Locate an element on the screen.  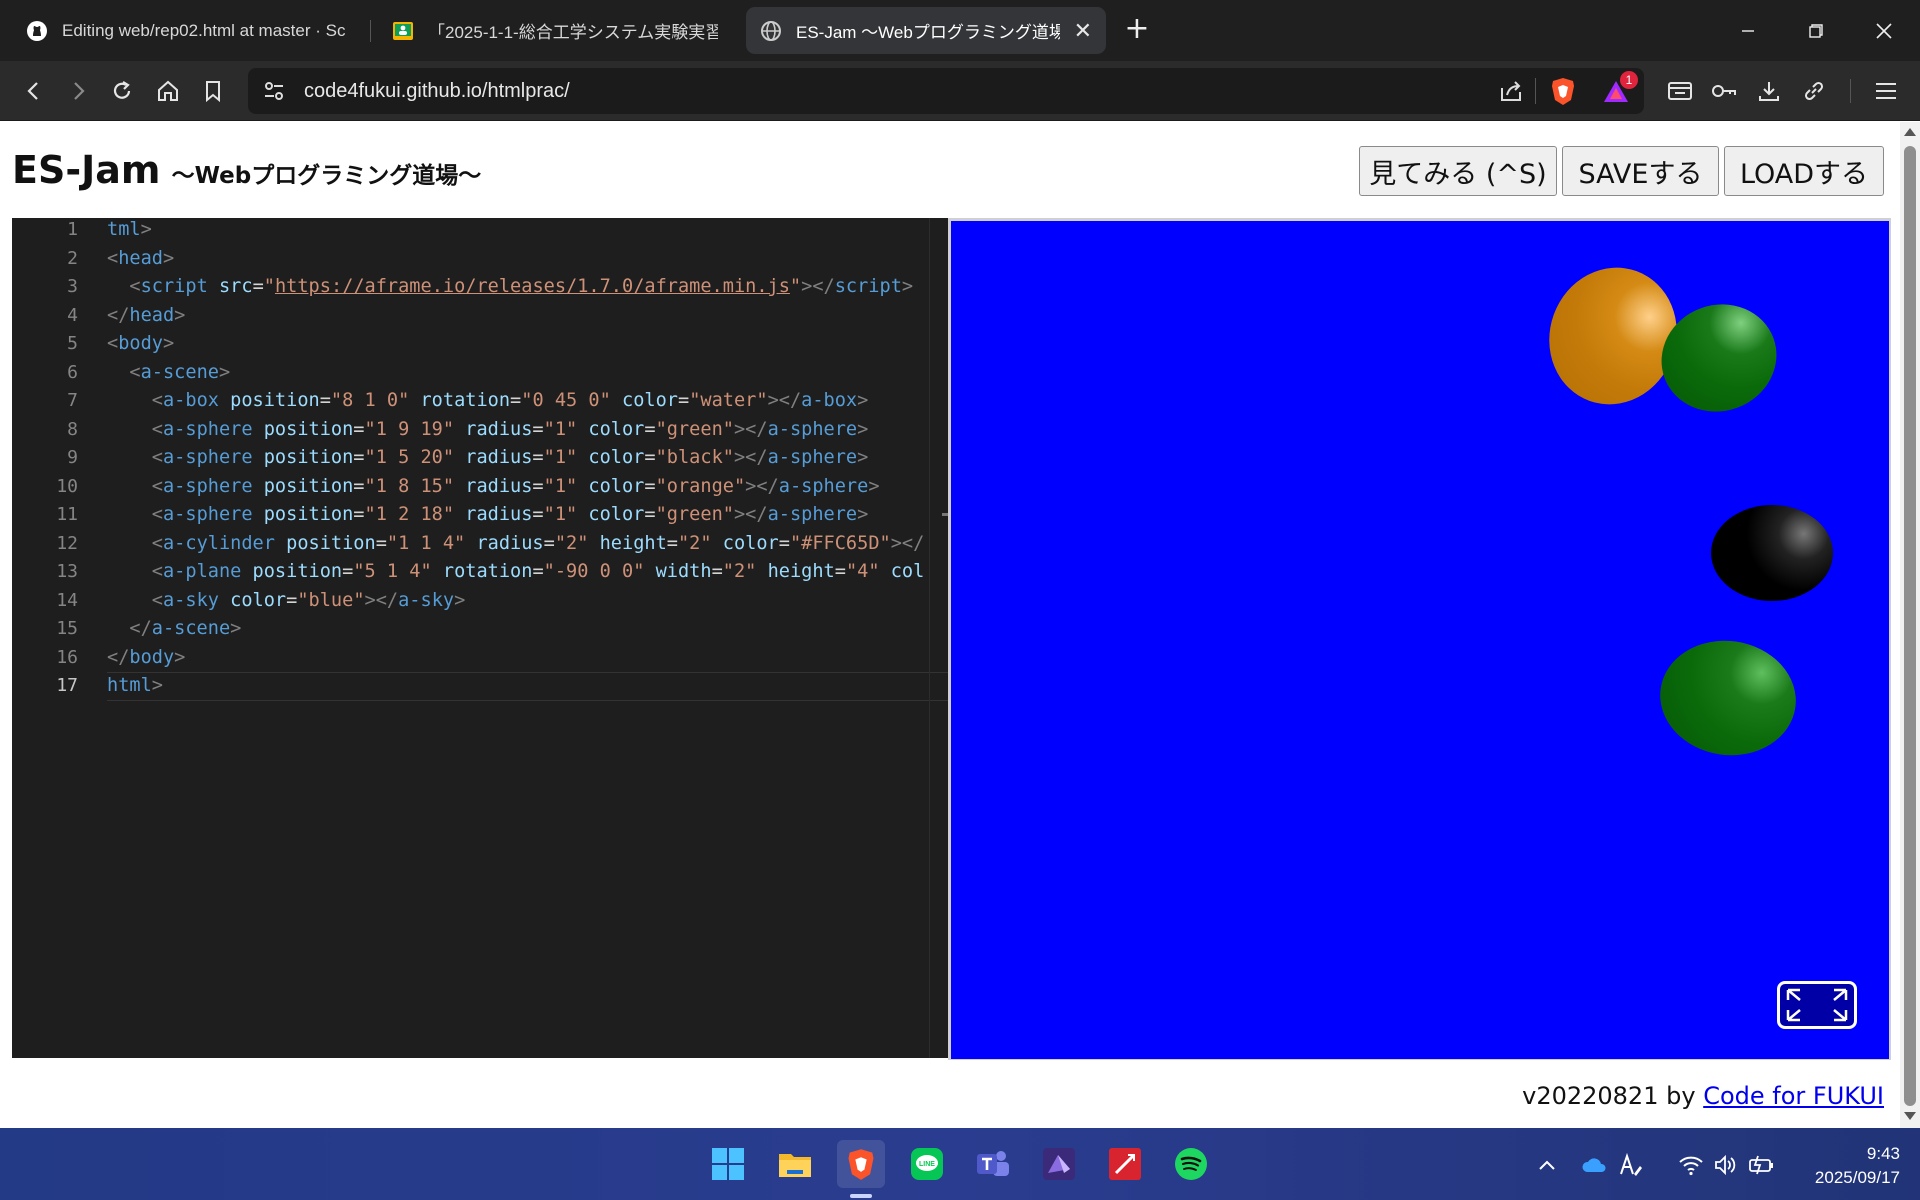
code-token-str: "4" is located at coordinates (868, 571).